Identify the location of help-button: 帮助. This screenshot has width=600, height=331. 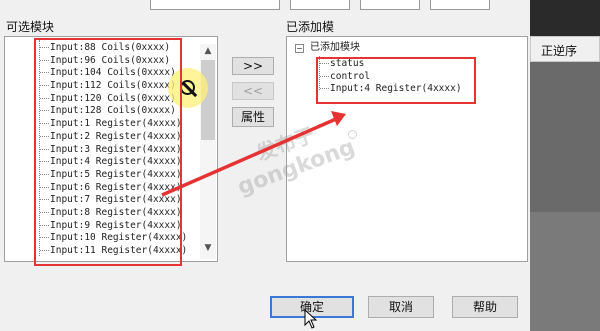
(485, 307).